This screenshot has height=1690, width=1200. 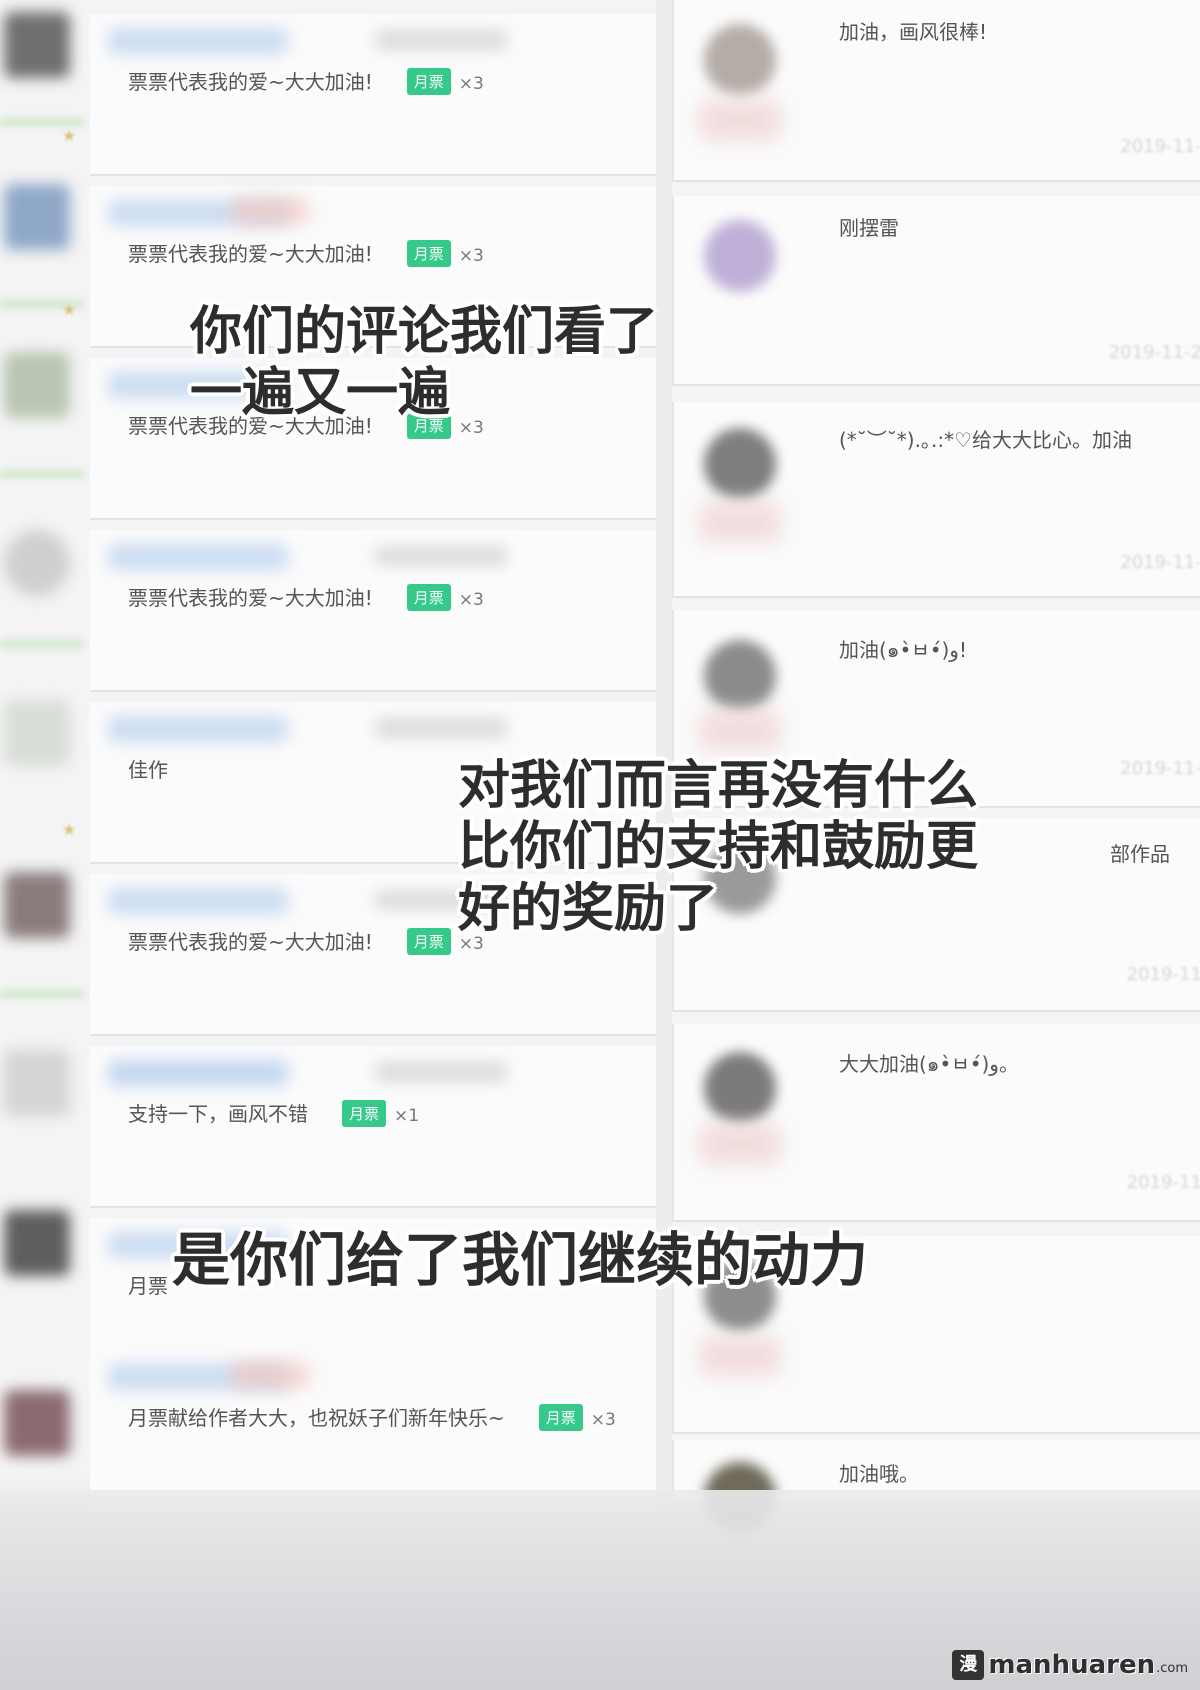 I want to click on comment-text: 大大加油(๑•̀ㅂ•́)و。, so click(x=929, y=1064).